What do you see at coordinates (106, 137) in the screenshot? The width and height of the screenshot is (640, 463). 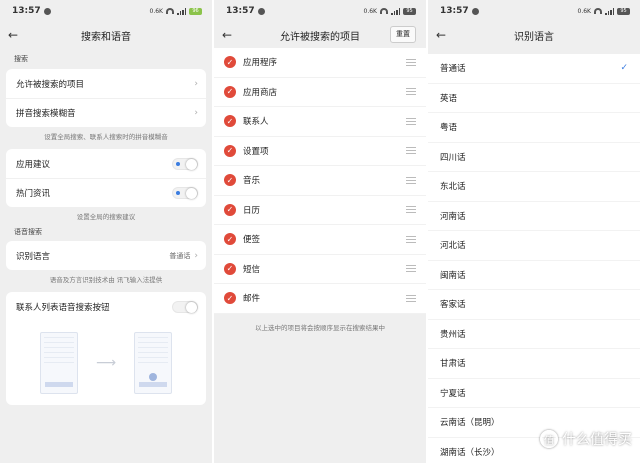 I see `pinyin-hint: 设置全局搜索、联系人搜索时的拼音模糊音` at bounding box center [106, 137].